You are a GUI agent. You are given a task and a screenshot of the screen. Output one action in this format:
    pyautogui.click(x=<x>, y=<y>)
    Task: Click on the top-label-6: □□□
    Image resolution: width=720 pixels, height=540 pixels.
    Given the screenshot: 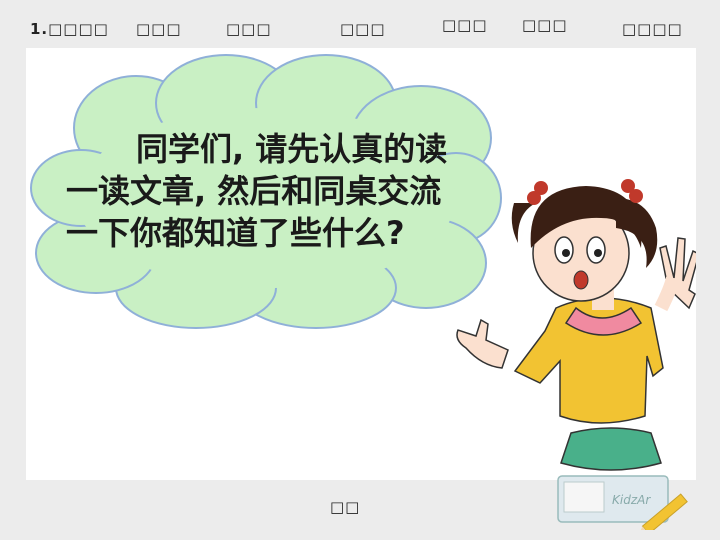 What is the action you would take?
    pyautogui.click(x=545, y=25)
    